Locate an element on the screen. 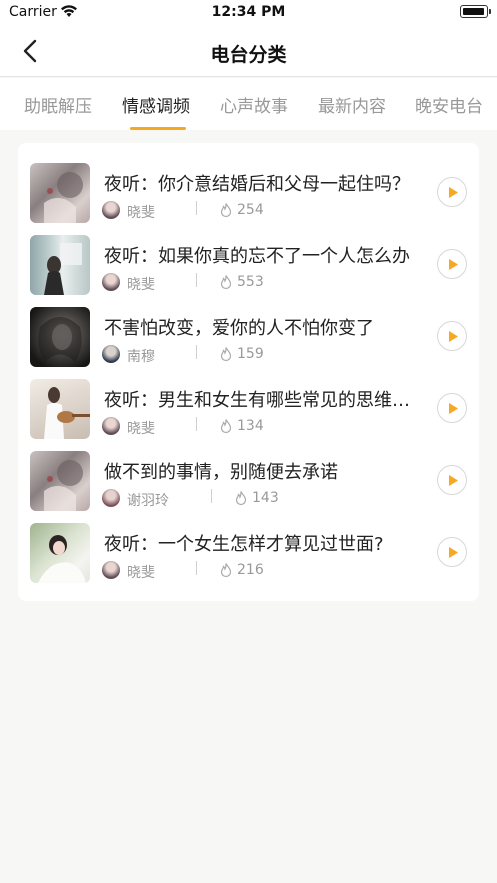 Image resolution: width=497 pixels, height=883 pixels. page-title: 电台分类 is located at coordinates (248, 55).